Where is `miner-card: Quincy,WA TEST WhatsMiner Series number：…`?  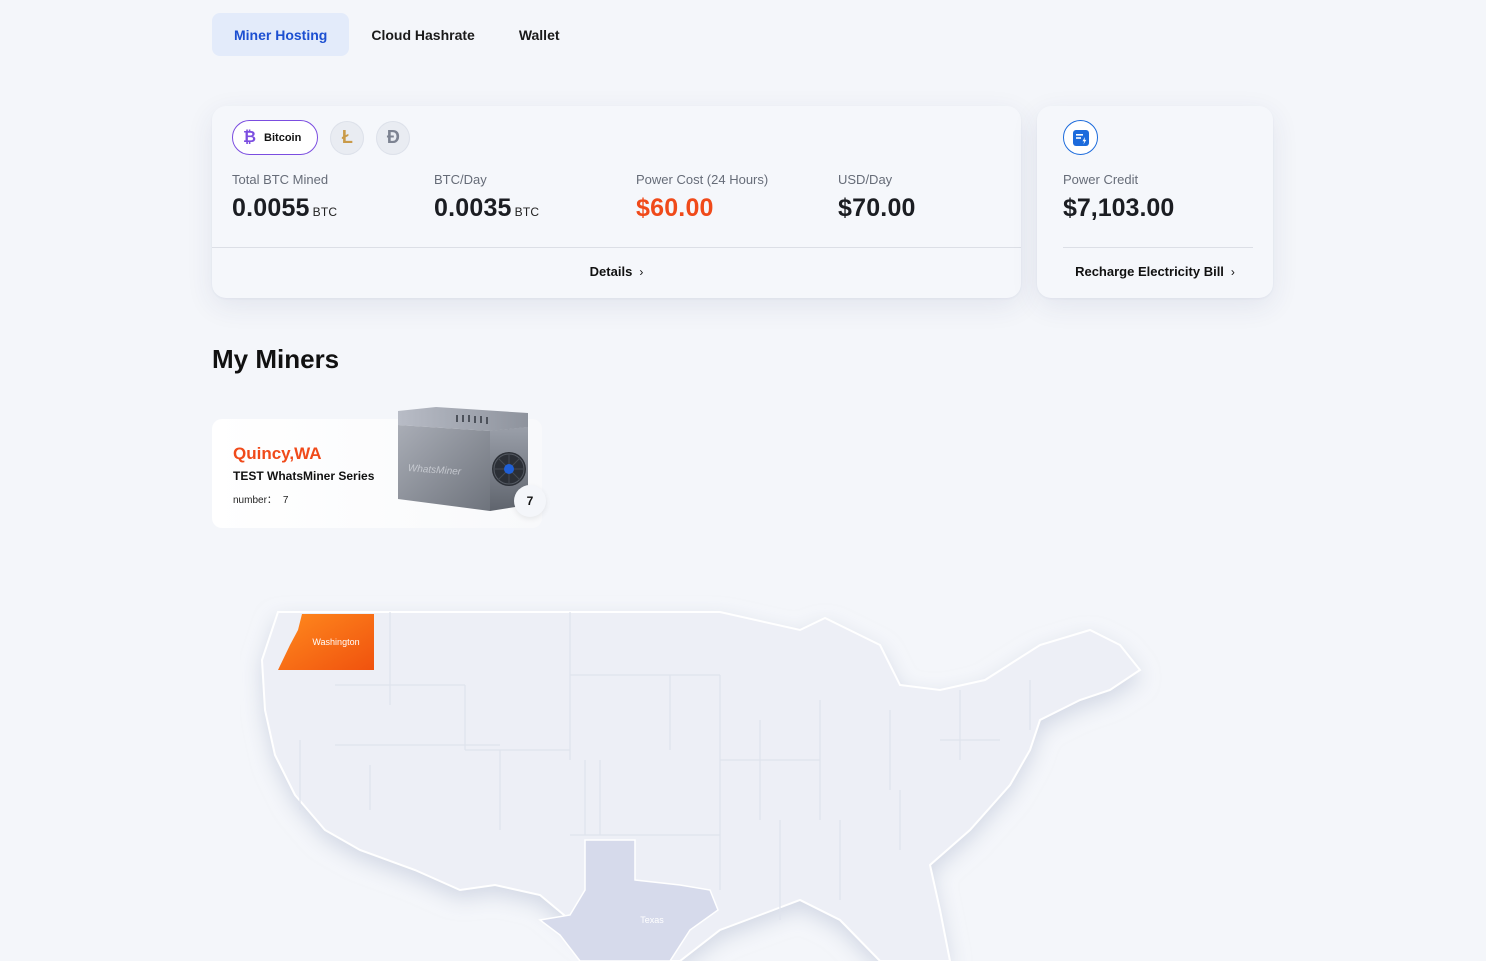 miner-card: Quincy,WA TEST WhatsMiner Series number：… is located at coordinates (379, 467).